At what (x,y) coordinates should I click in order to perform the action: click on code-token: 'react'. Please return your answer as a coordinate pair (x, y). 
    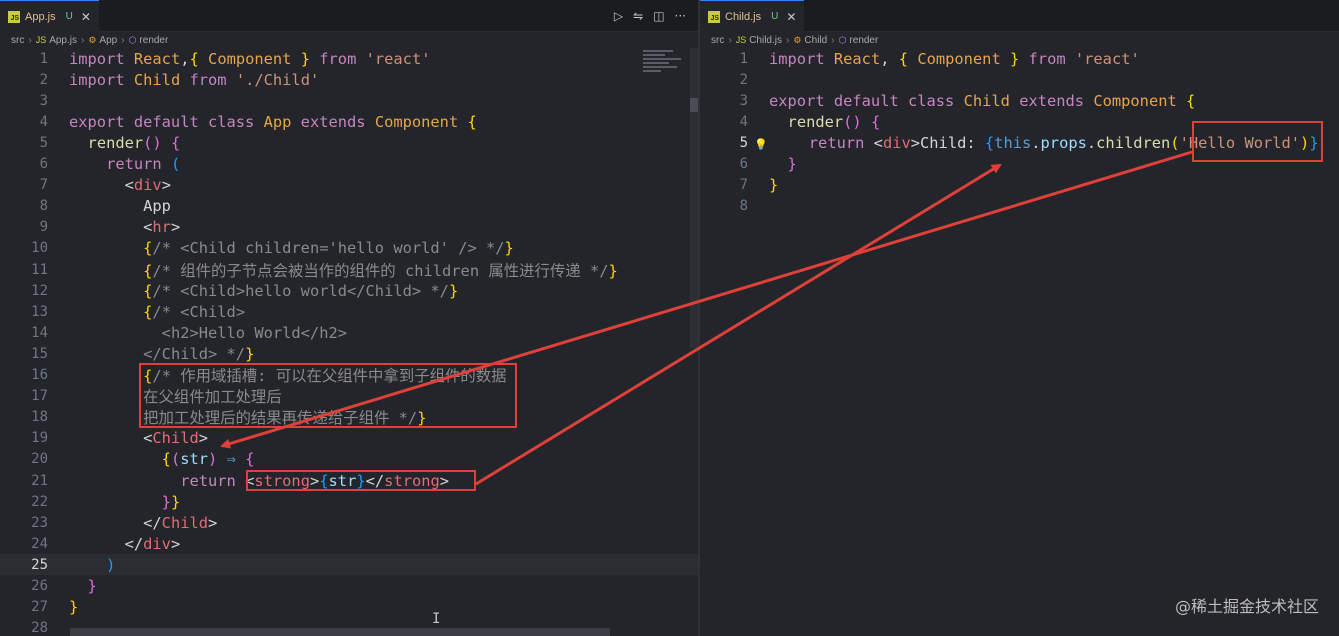
    Looking at the image, I should click on (398, 58).